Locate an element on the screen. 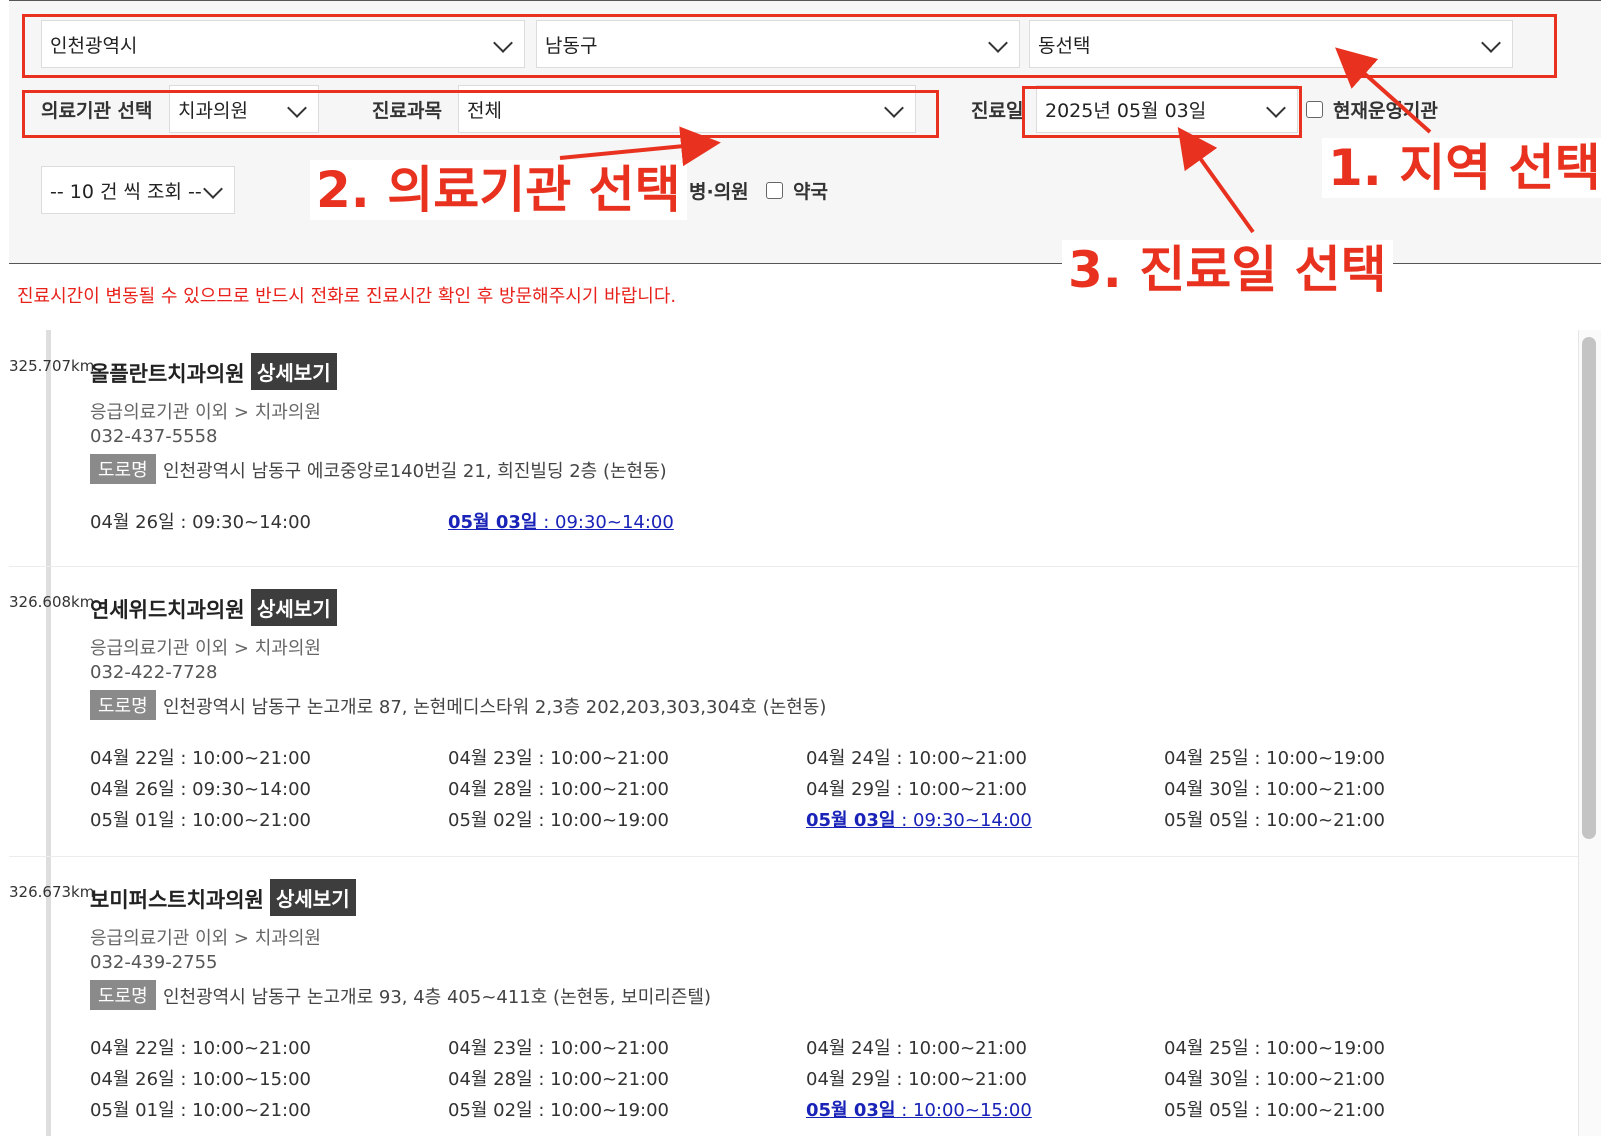 This screenshot has height=1136, width=1612. today-hours-link: 05월 03일 : 10:00~15:00 is located at coordinates (985, 1109).